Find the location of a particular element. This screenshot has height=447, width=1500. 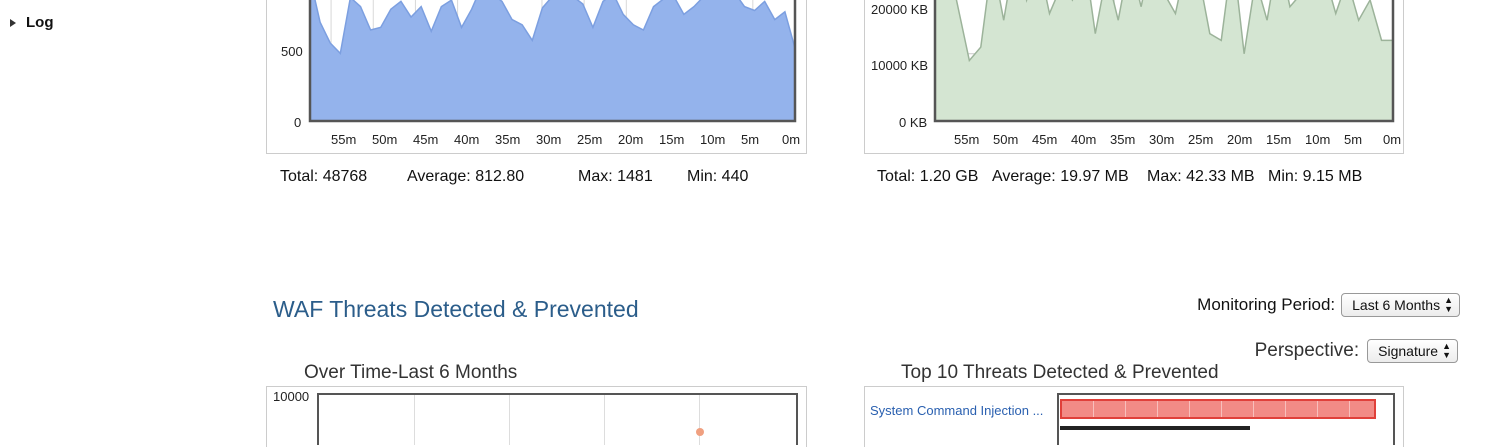

top10-title: Top 10 Threats Detected & Prevented is located at coordinates (1060, 372).